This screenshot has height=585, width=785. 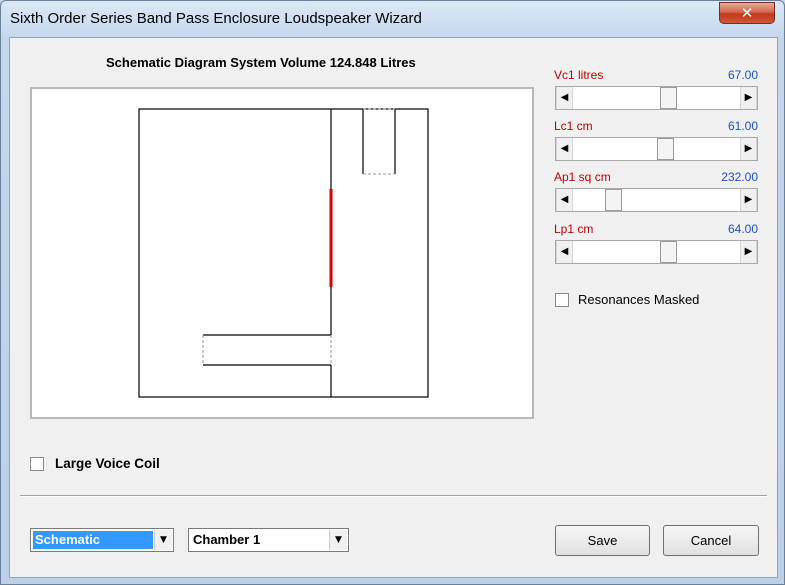 What do you see at coordinates (574, 229) in the screenshot?
I see `param-label: Lp1 cm` at bounding box center [574, 229].